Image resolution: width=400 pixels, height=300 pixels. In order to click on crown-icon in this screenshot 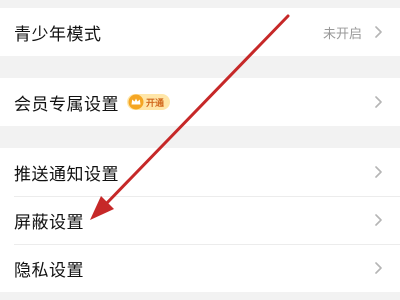, I will do `click(136, 102)`.